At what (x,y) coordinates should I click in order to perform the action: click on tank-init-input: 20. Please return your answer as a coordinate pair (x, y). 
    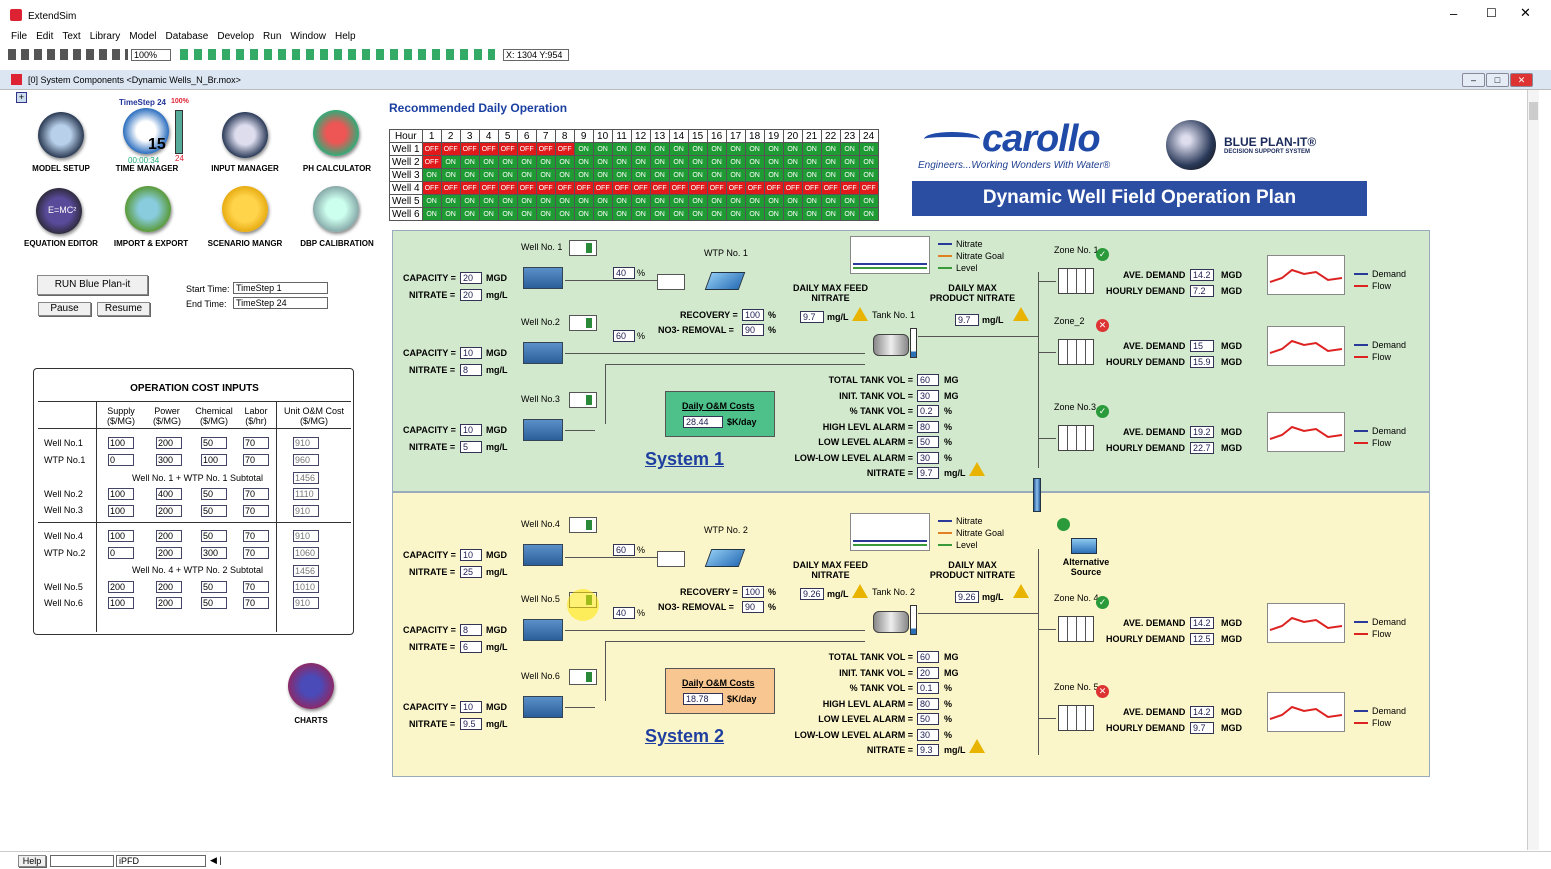
    Looking at the image, I should click on (928, 672).